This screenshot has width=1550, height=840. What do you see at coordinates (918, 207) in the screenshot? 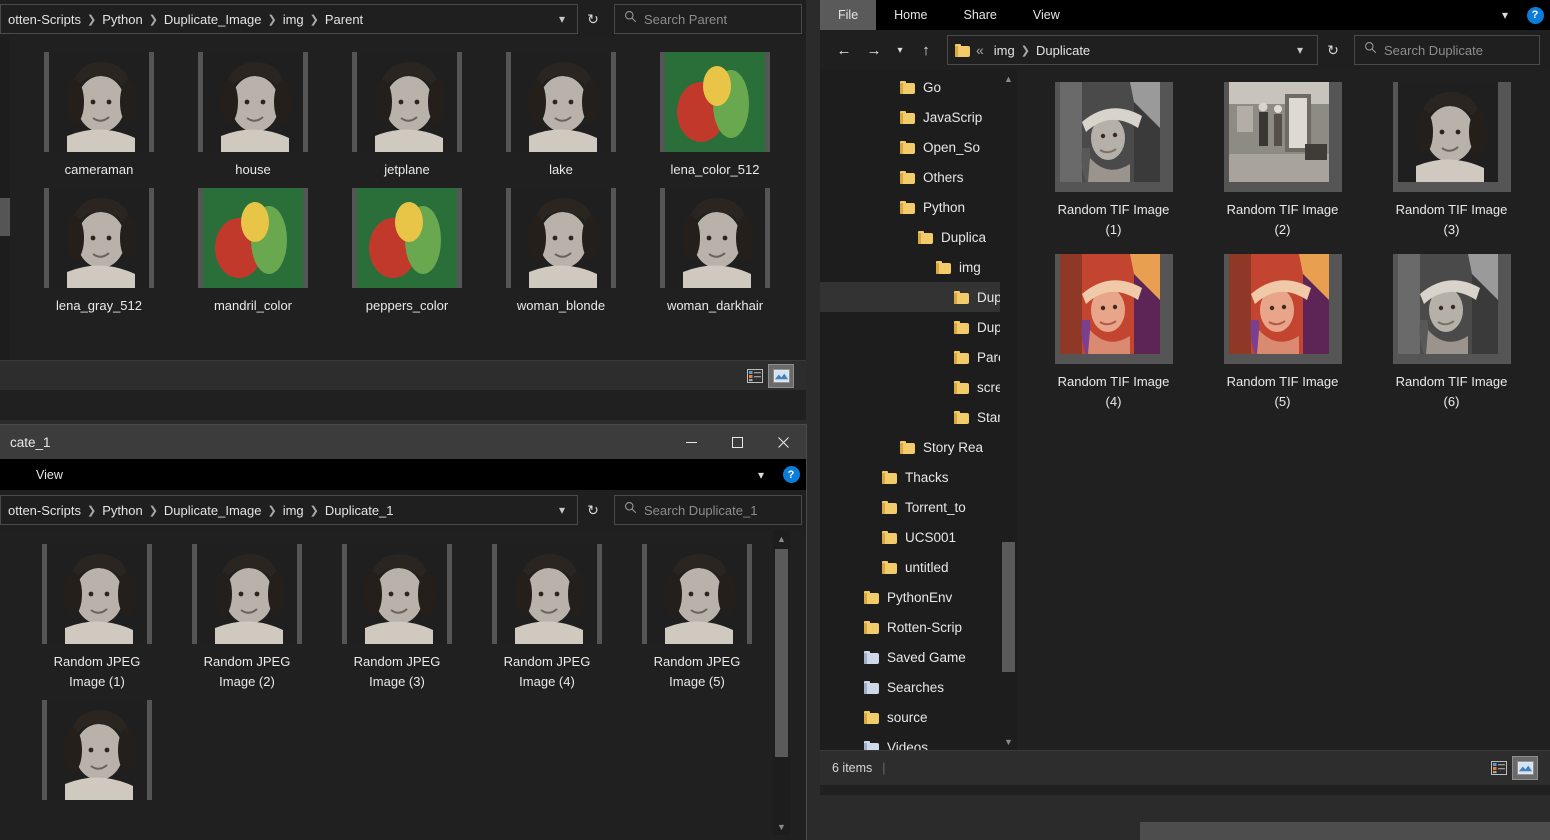
I see `tree-item-python: Python` at bounding box center [918, 207].